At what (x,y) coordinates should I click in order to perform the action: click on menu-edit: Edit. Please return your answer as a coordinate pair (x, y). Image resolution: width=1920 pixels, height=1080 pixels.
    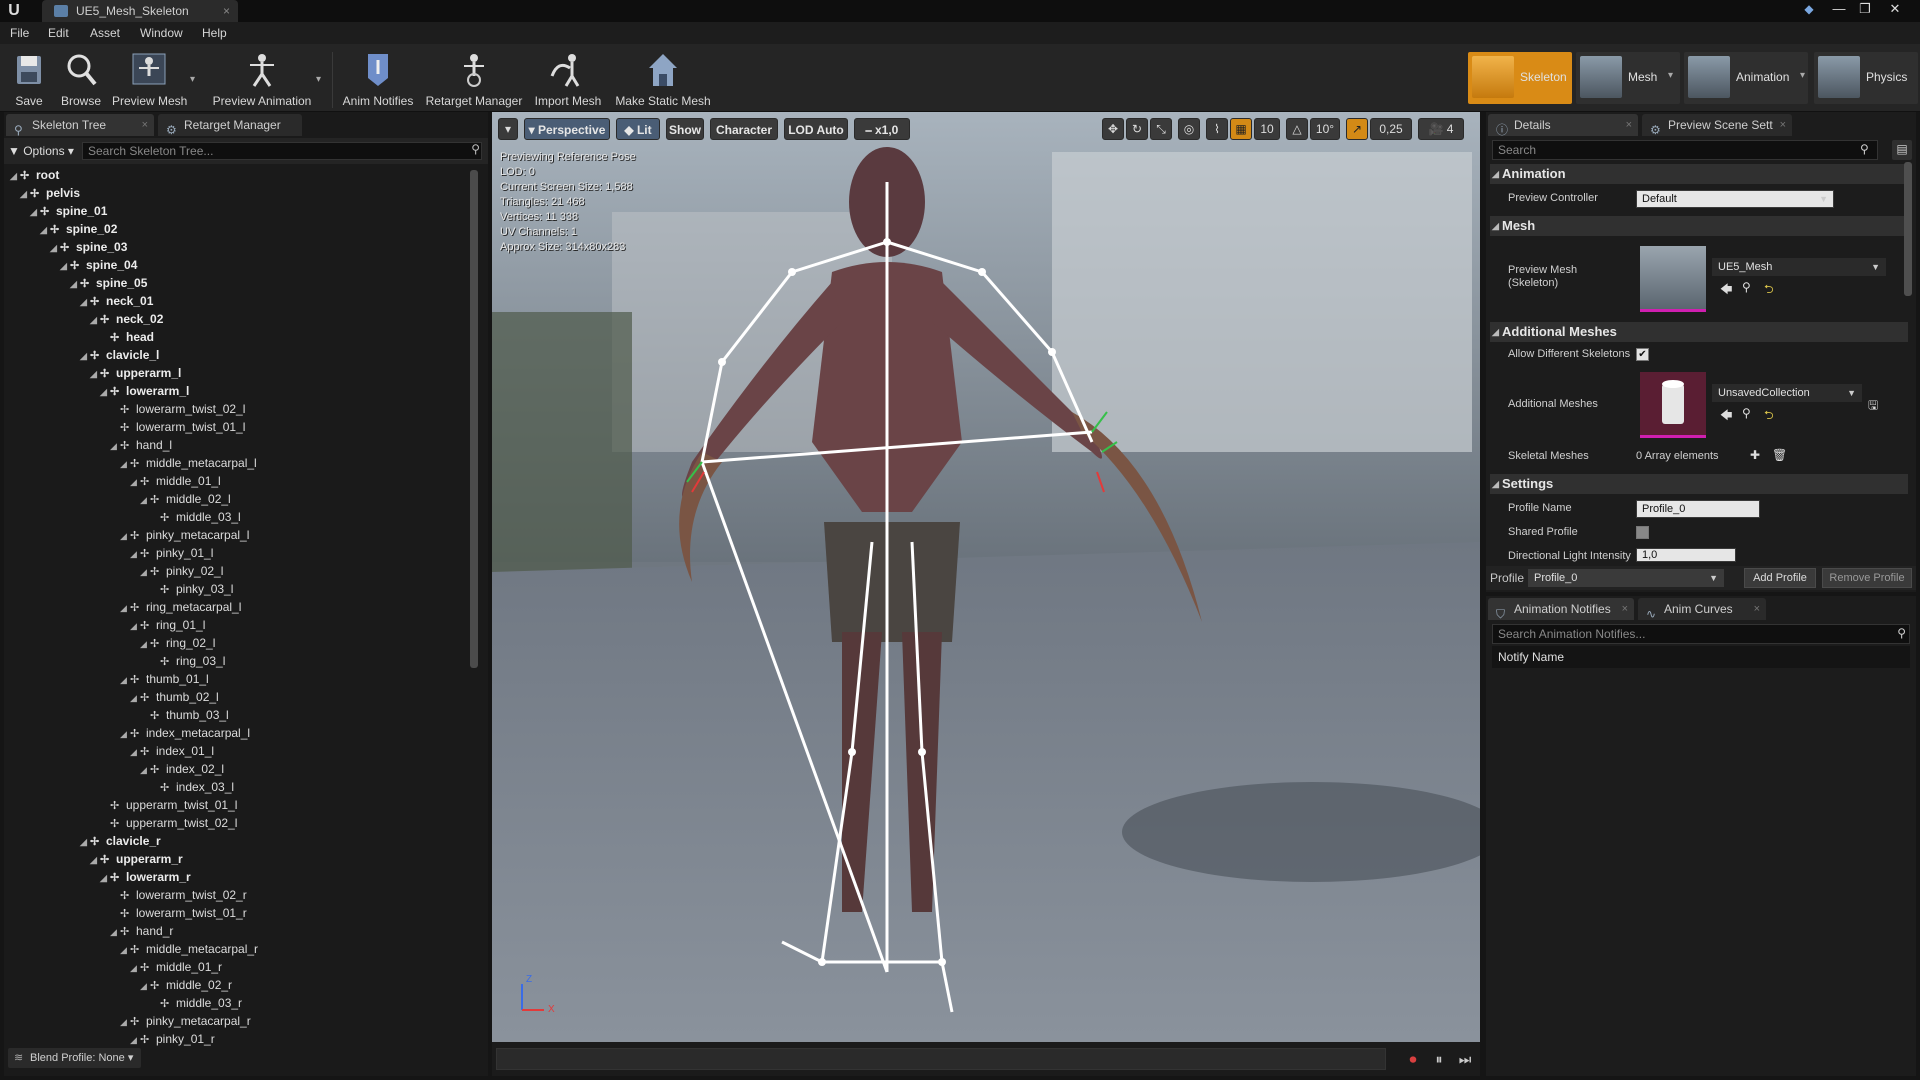
    Looking at the image, I should click on (58, 33).